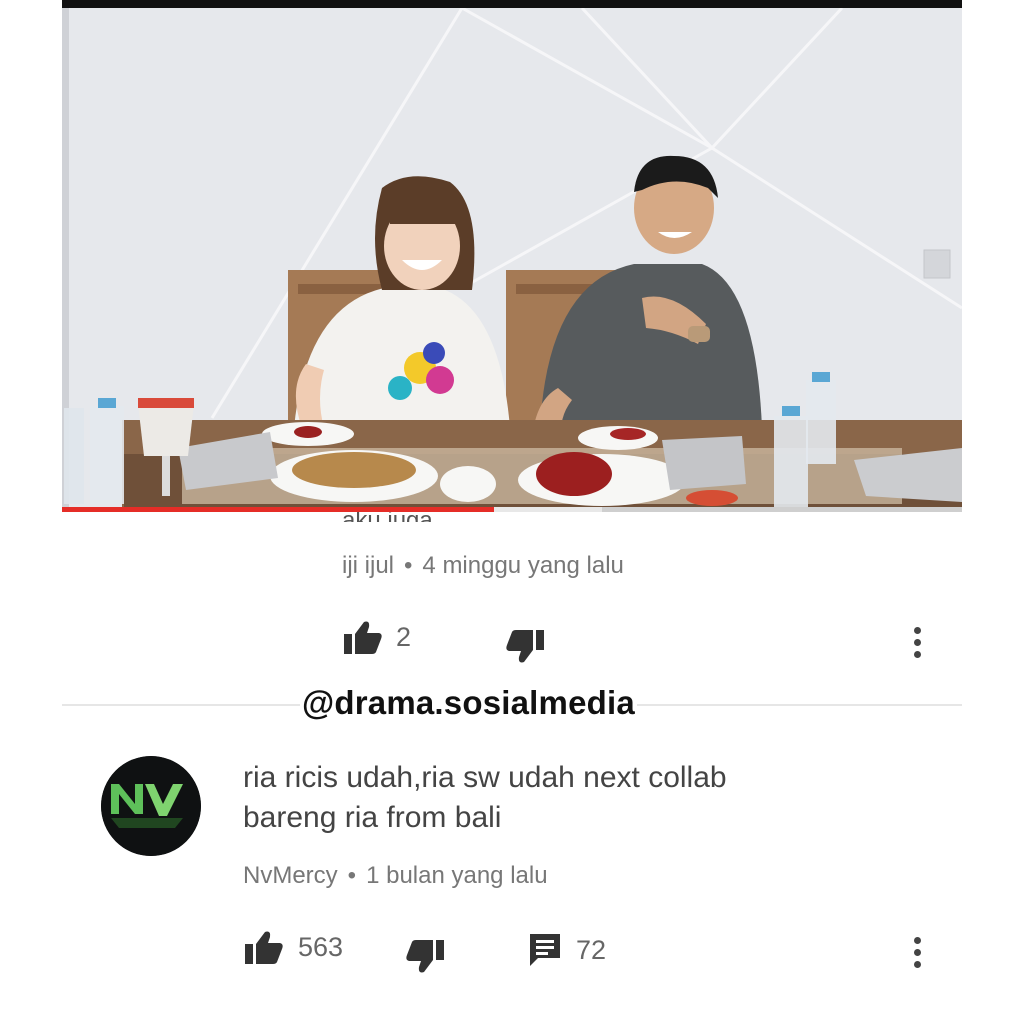 The height and width of the screenshot is (1024, 1024). I want to click on progress-buffered, so click(548, 509).